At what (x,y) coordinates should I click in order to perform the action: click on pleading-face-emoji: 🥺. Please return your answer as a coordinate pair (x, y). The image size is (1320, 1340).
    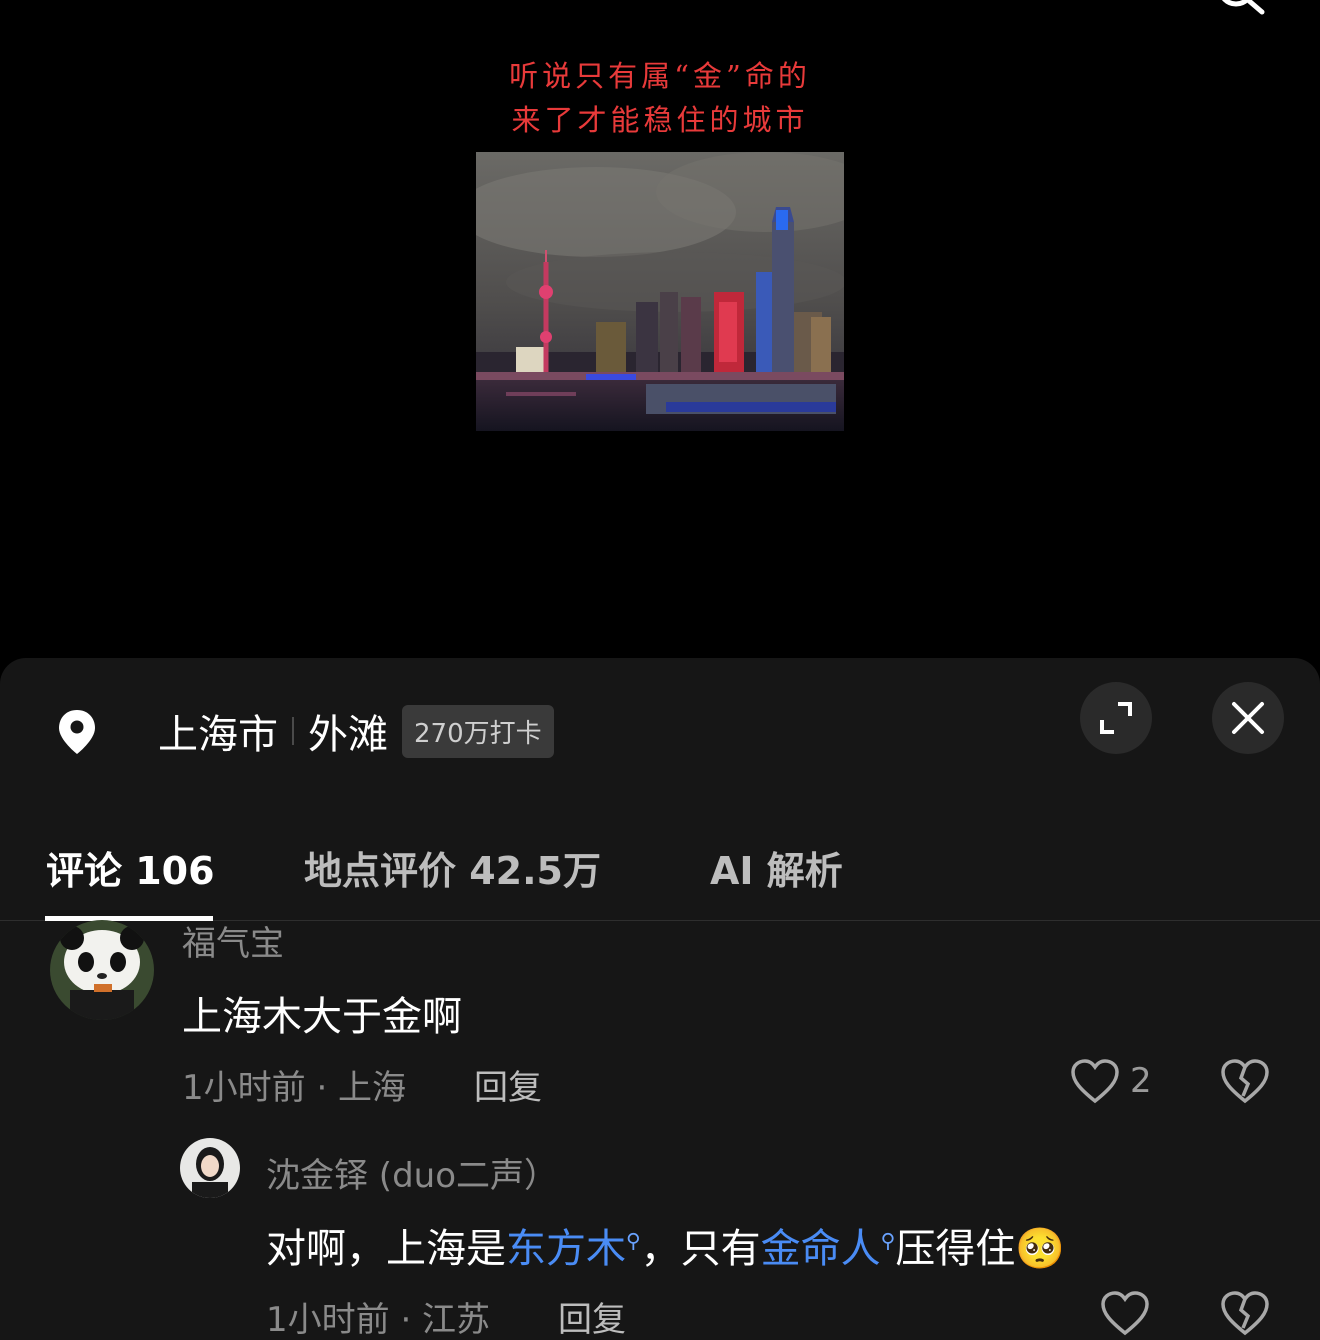
    Looking at the image, I should click on (1040, 1249).